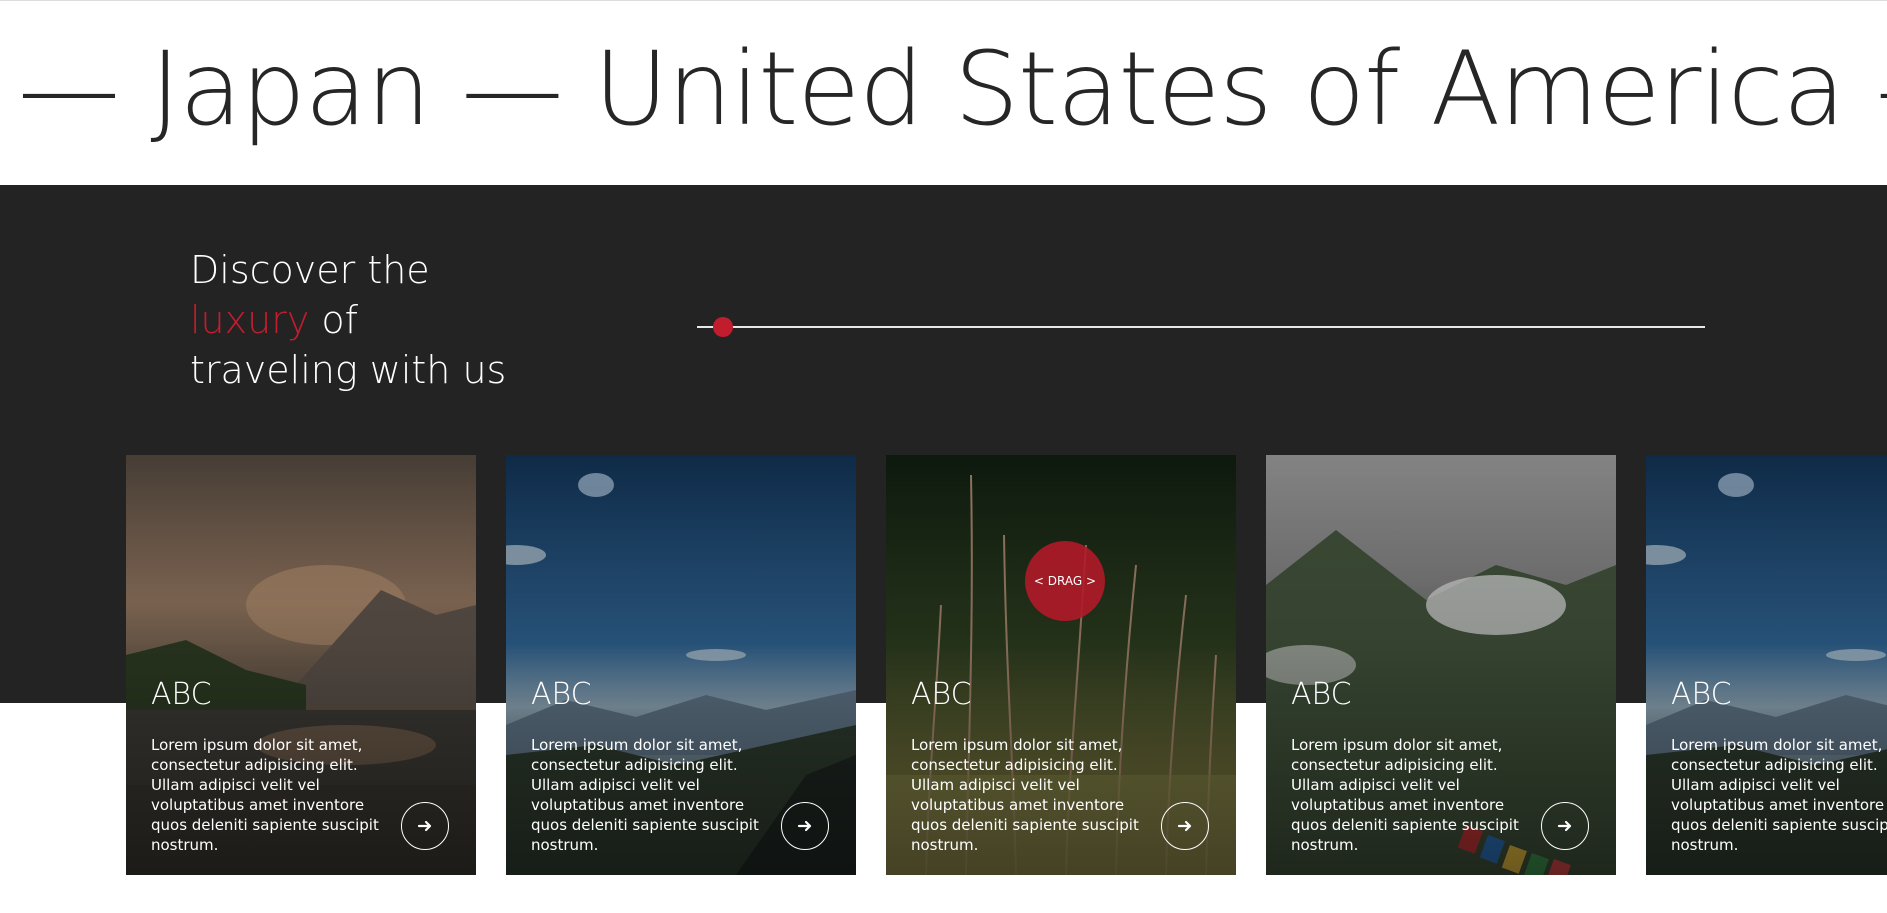 Image resolution: width=1887 pixels, height=913 pixels. I want to click on carousel-progress-track, so click(1201, 327).